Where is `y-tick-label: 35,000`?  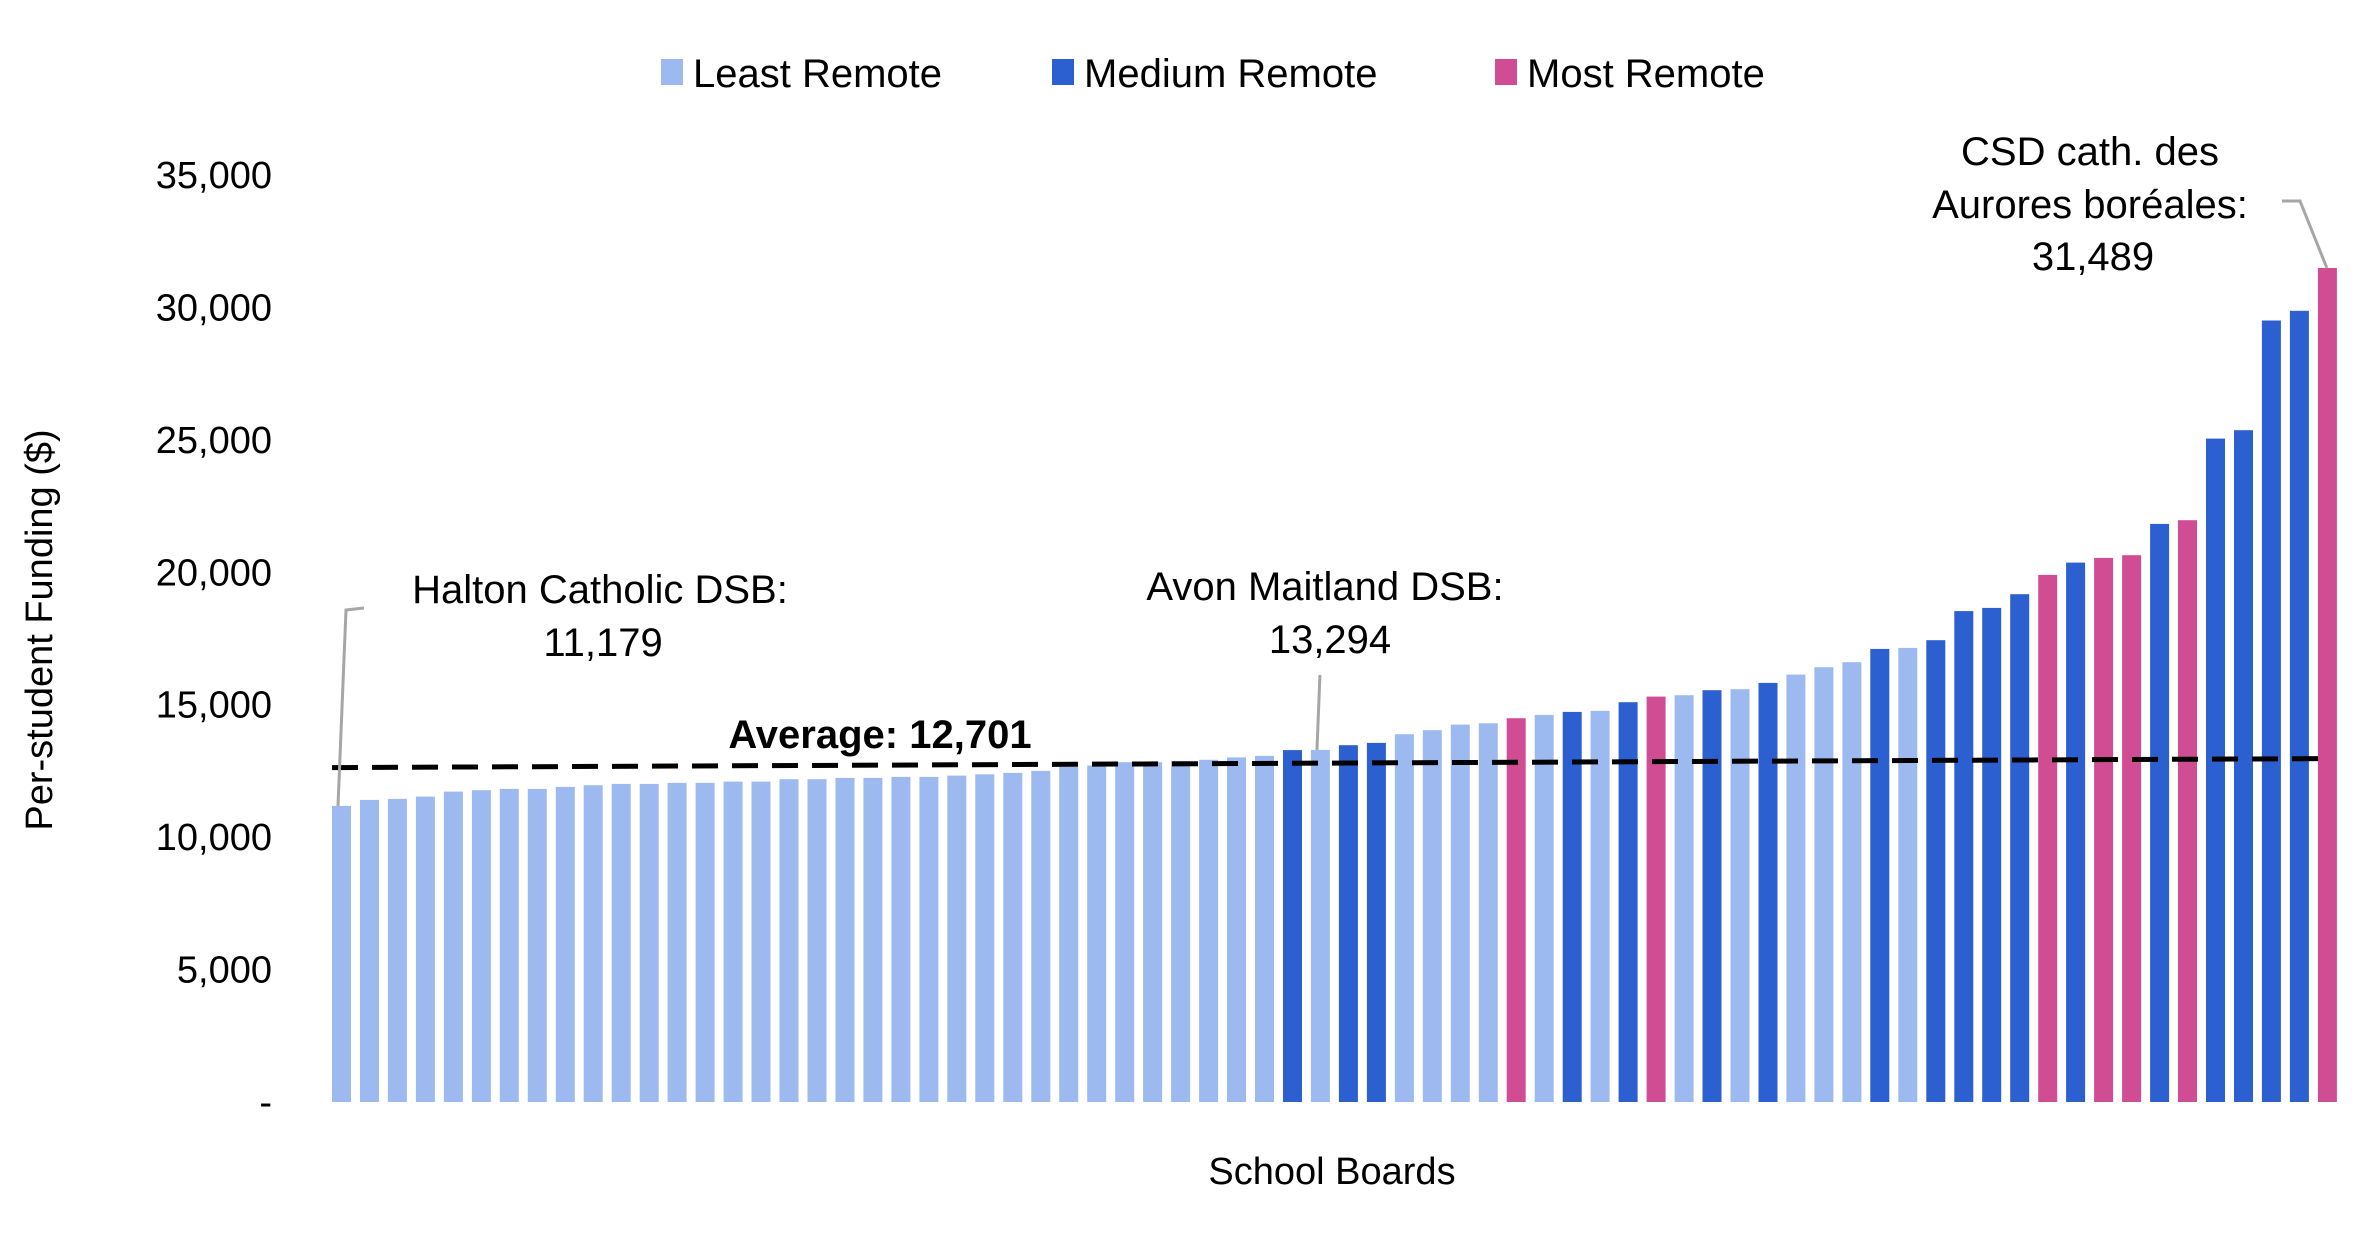
y-tick-label: 35,000 is located at coordinates (214, 176).